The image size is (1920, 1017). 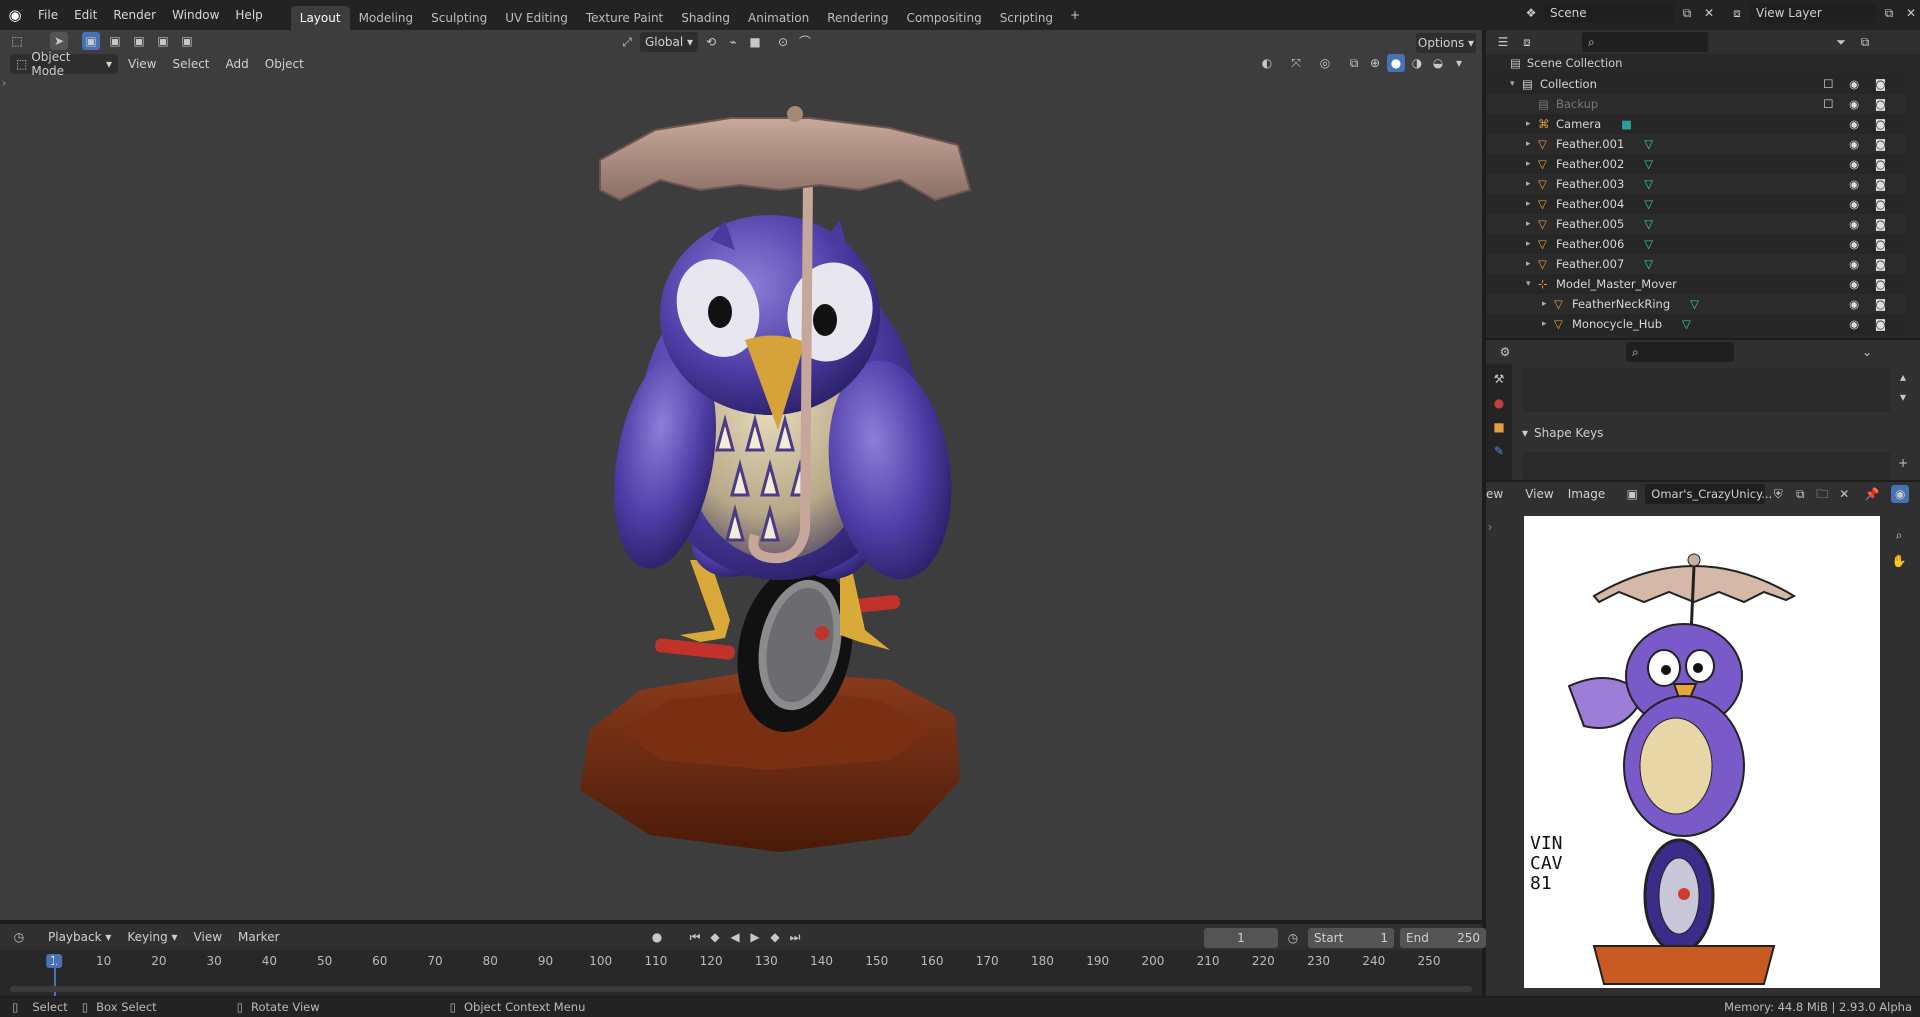 I want to click on transform-orientation-dropdown: Global ▾, so click(x=669, y=42).